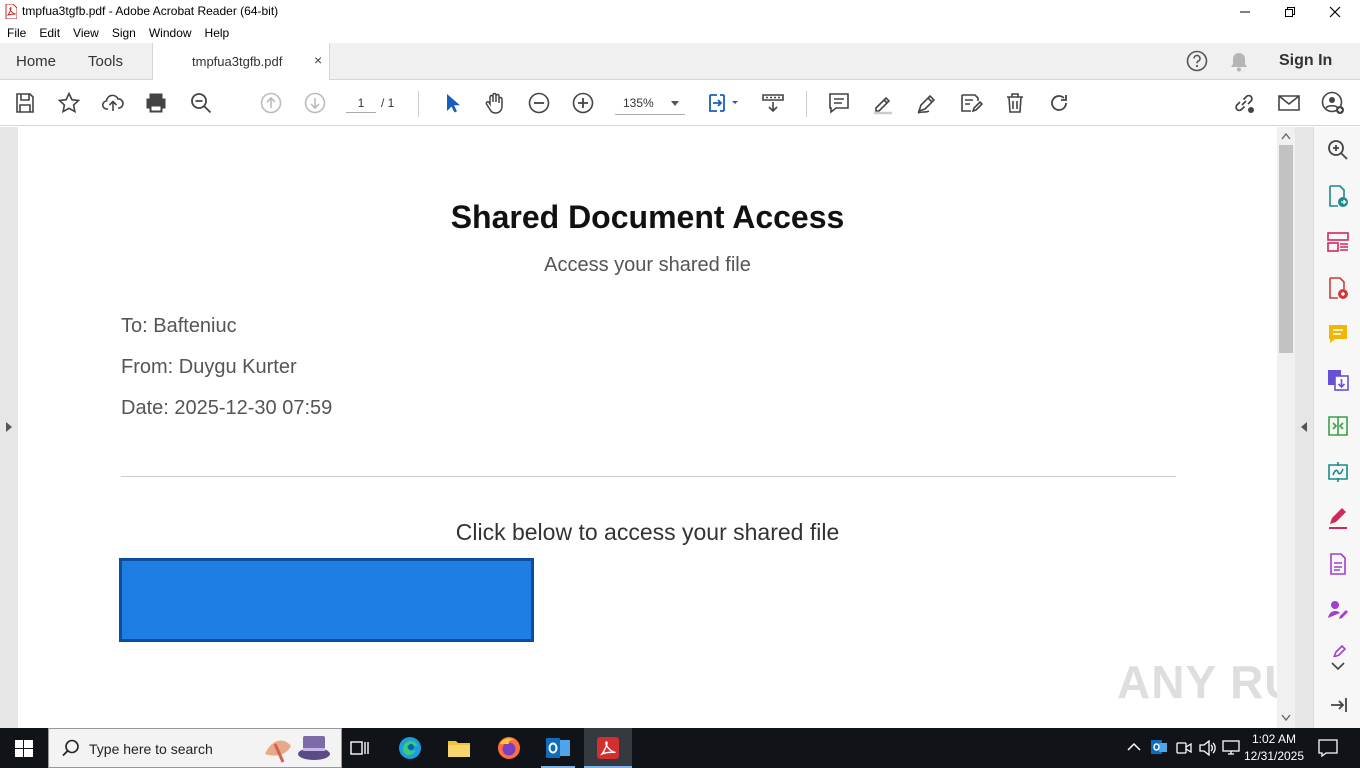 The height and width of the screenshot is (768, 1360). I want to click on windows-taskbar: Type here to search 1:02 AM 12/31/2025, so click(680, 748).